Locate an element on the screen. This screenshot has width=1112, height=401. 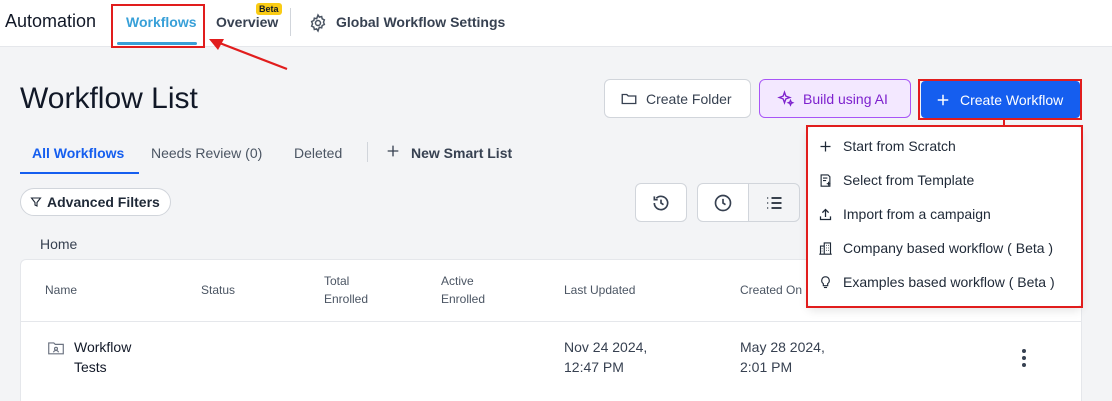
created-on-cell: May 28 2024, 2:01 PM is located at coordinates (782, 357).